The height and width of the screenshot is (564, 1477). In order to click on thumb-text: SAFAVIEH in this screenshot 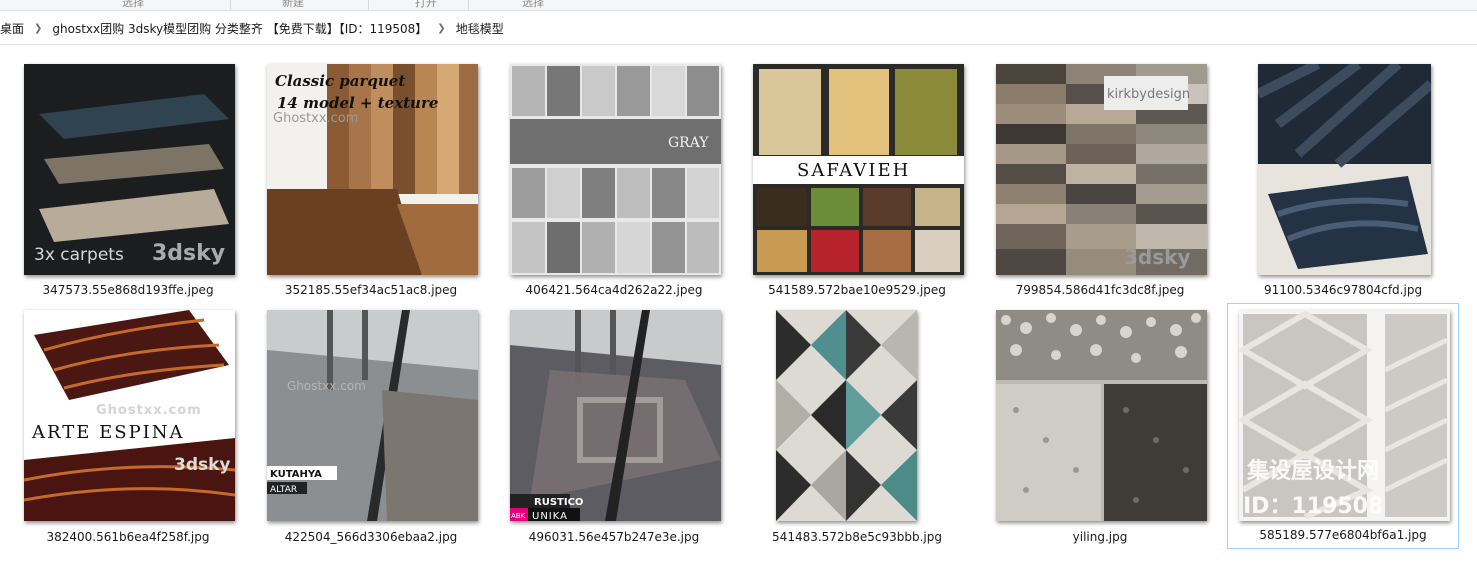, I will do `click(853, 170)`.